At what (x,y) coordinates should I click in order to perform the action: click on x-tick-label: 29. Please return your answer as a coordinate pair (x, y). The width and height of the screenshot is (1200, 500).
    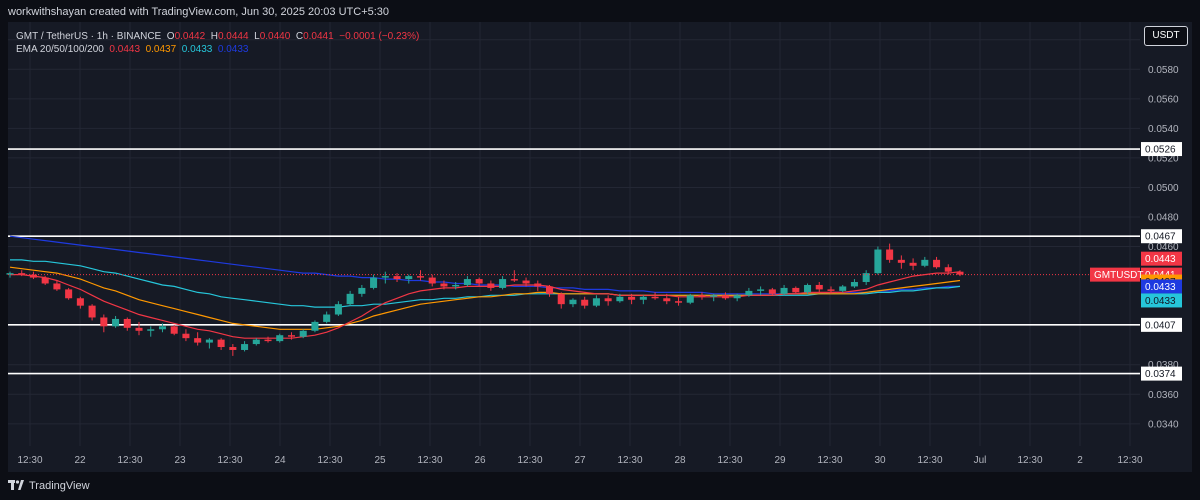
    Looking at the image, I should click on (780, 460).